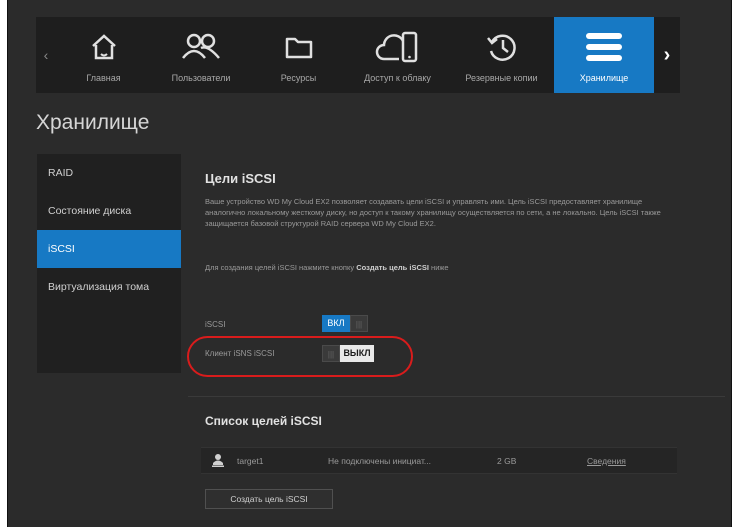 The height and width of the screenshot is (527, 739). What do you see at coordinates (440, 267) in the screenshot?
I see `create-hint-suffix: ниже` at bounding box center [440, 267].